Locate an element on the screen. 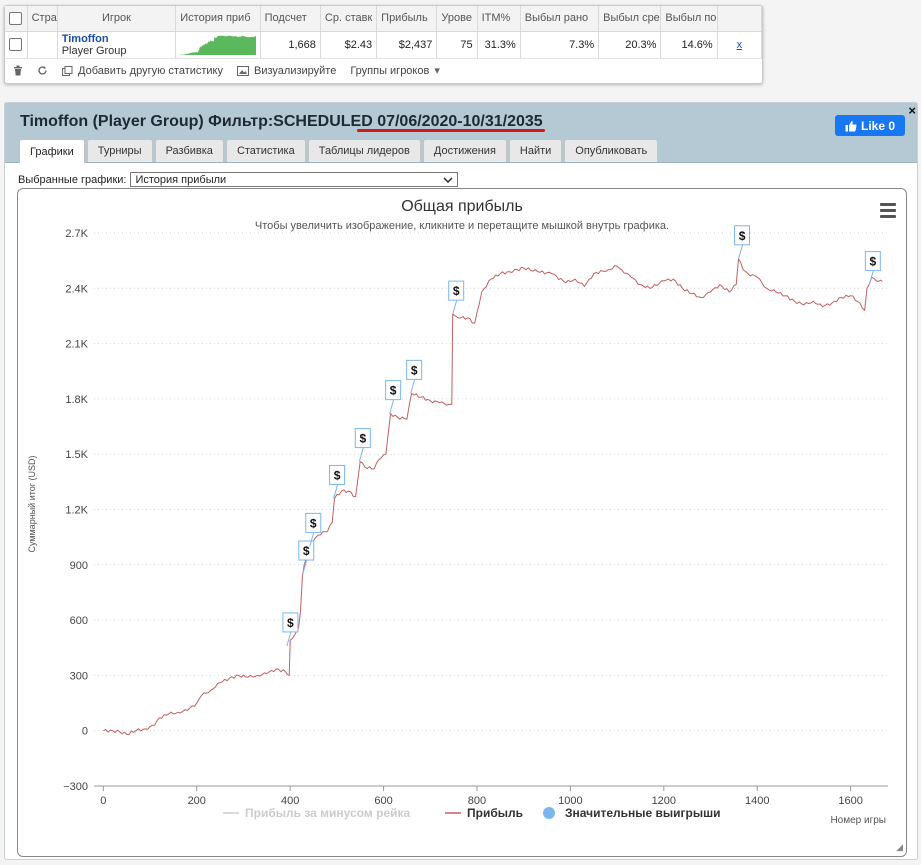  visualize-label: Визуализируйте is located at coordinates (295, 70).